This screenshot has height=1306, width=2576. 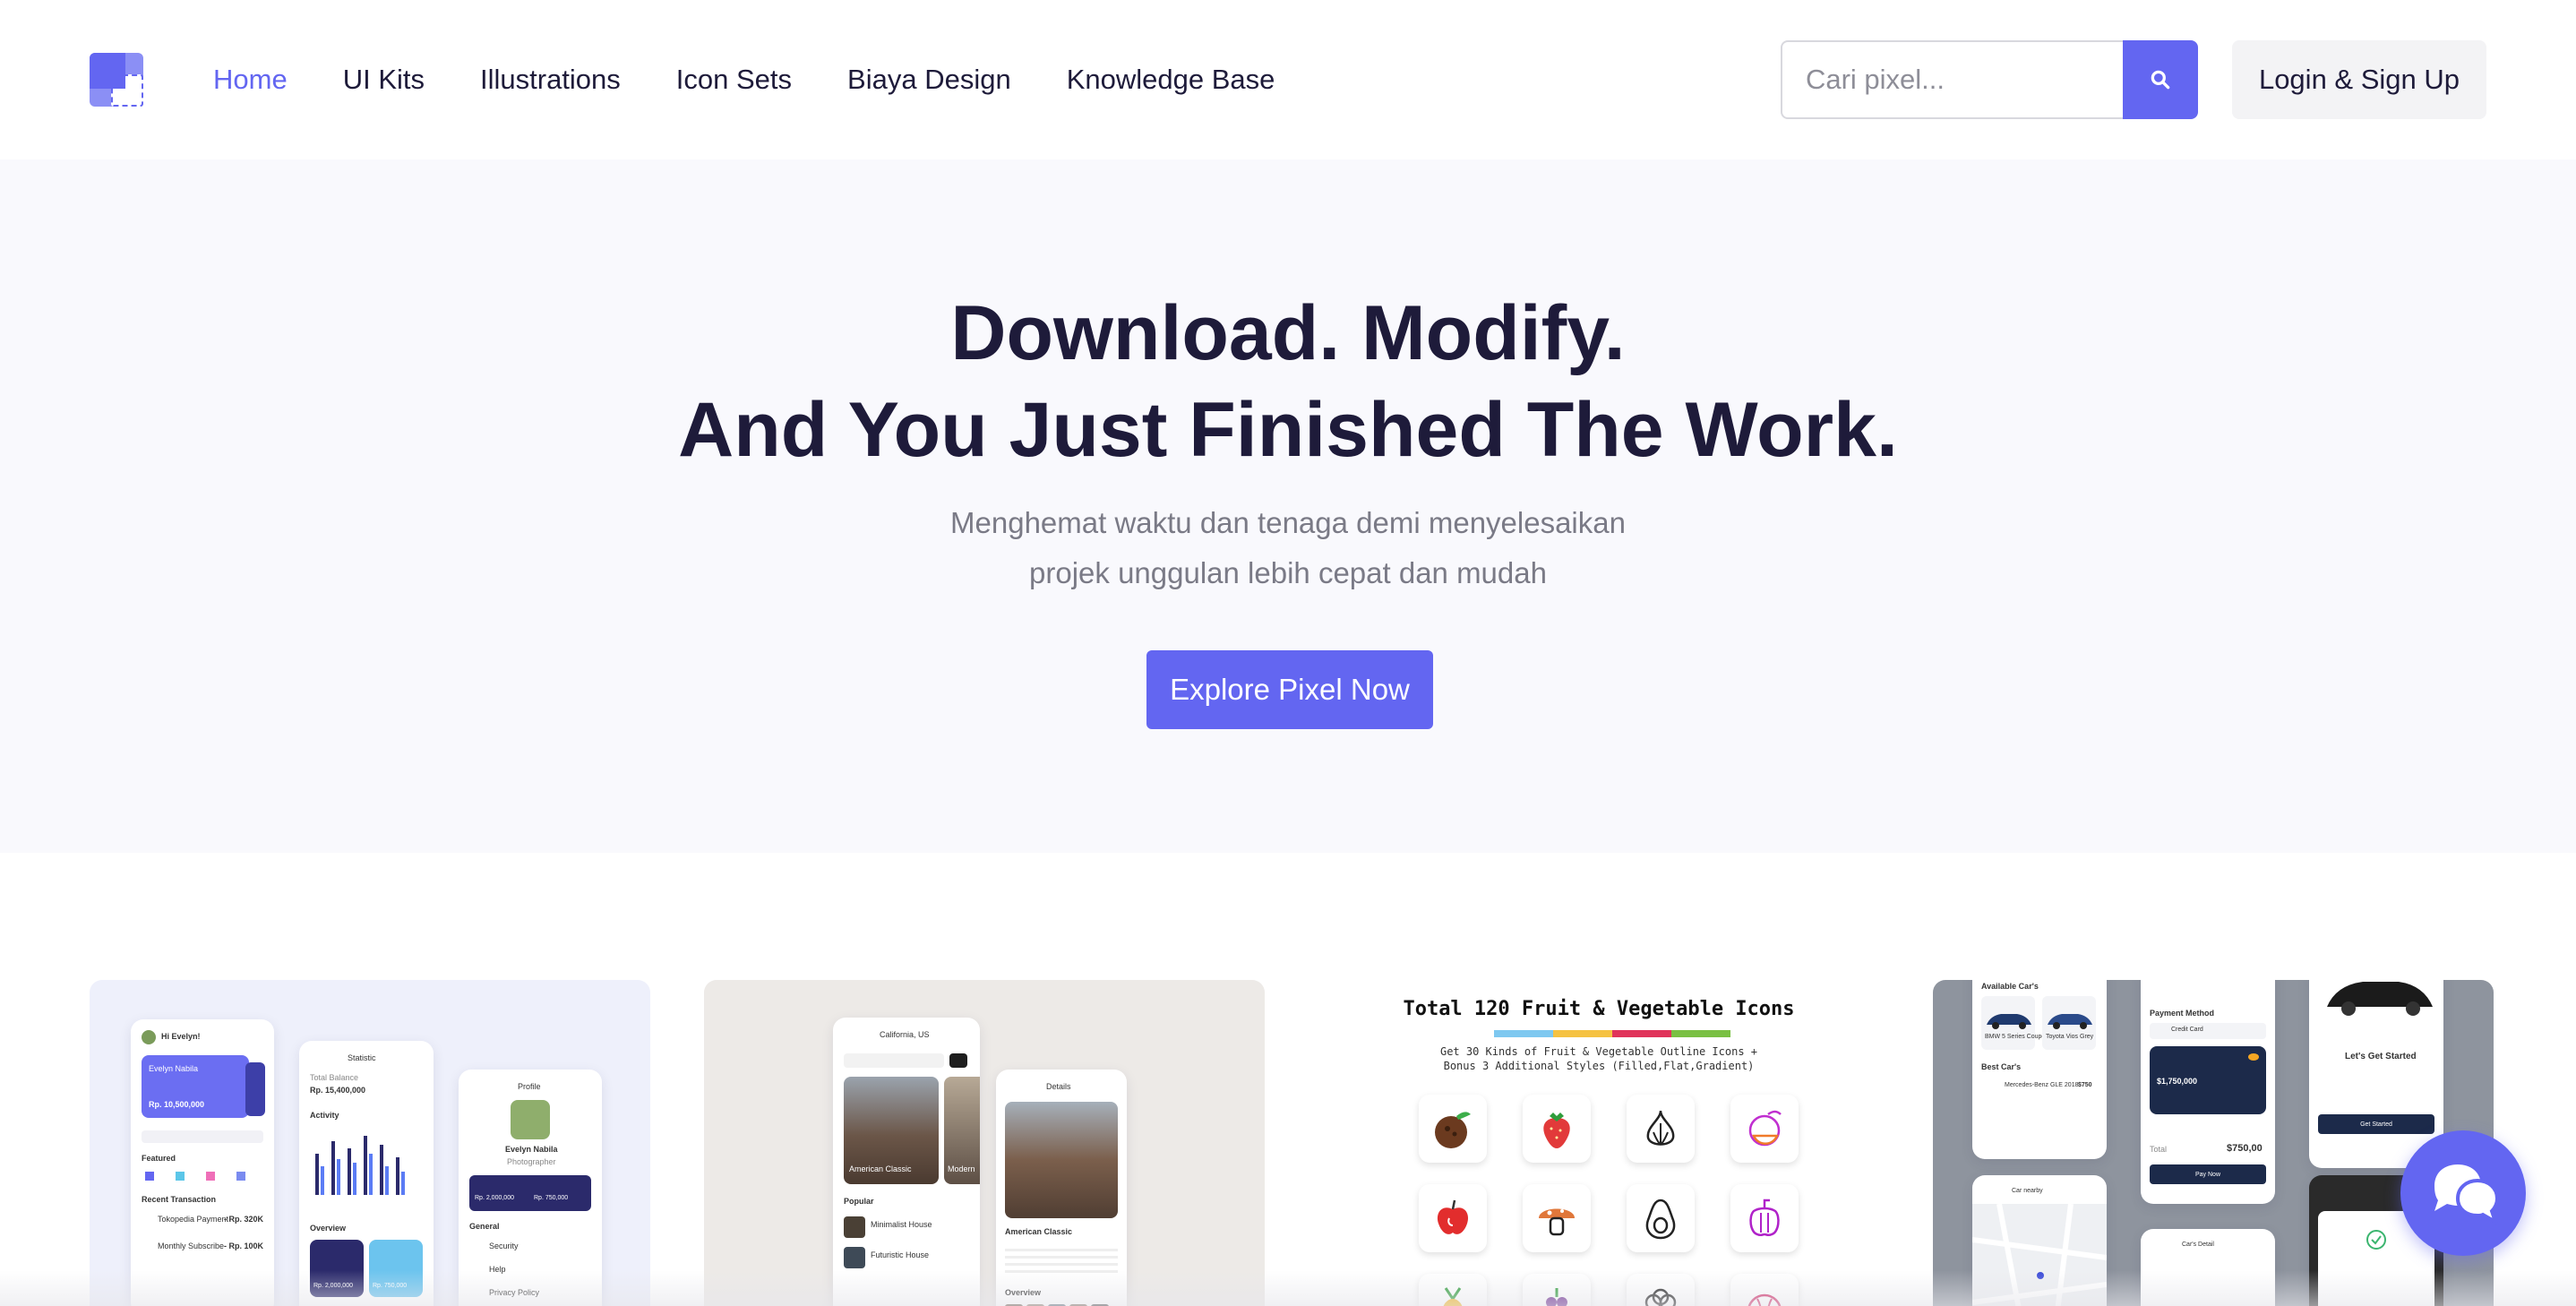 What do you see at coordinates (1661, 1129) in the screenshot?
I see `garlic-icon` at bounding box center [1661, 1129].